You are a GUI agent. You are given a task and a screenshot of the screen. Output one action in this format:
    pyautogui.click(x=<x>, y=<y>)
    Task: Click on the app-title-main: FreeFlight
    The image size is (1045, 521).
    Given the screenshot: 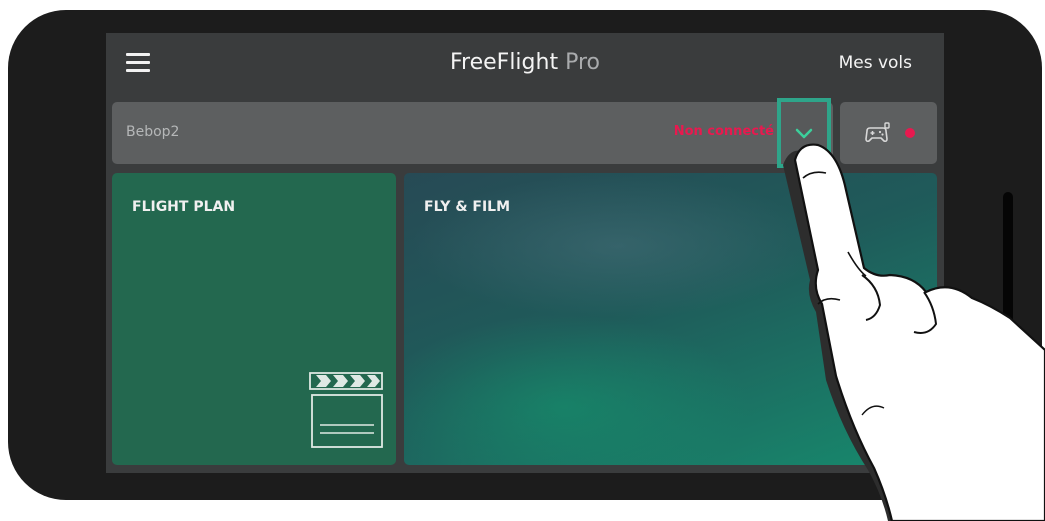 What is the action you would take?
    pyautogui.click(x=504, y=62)
    